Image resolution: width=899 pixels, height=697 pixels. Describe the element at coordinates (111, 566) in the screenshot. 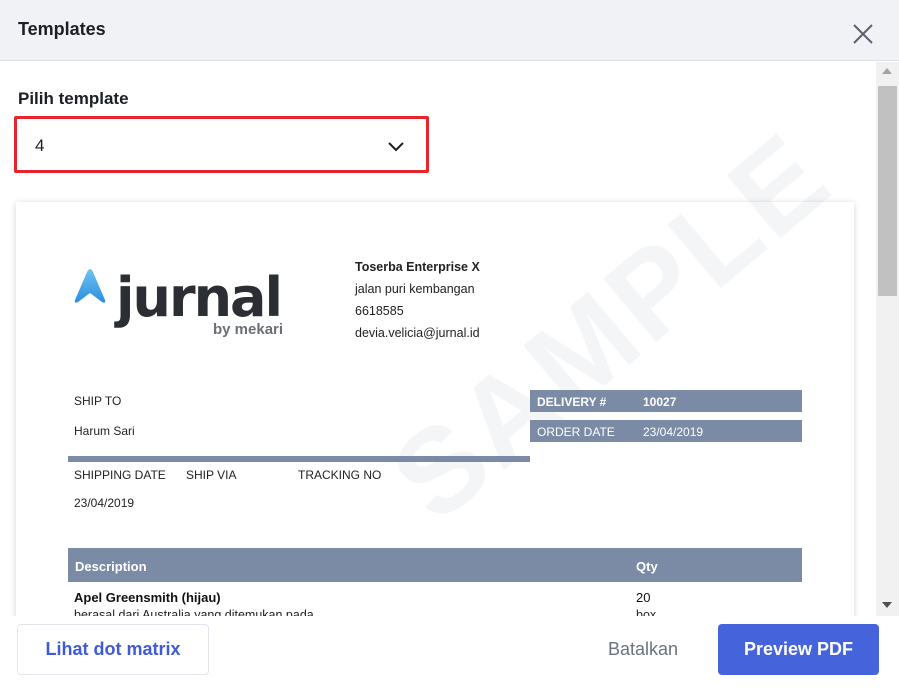

I see `col-description: Description` at that location.